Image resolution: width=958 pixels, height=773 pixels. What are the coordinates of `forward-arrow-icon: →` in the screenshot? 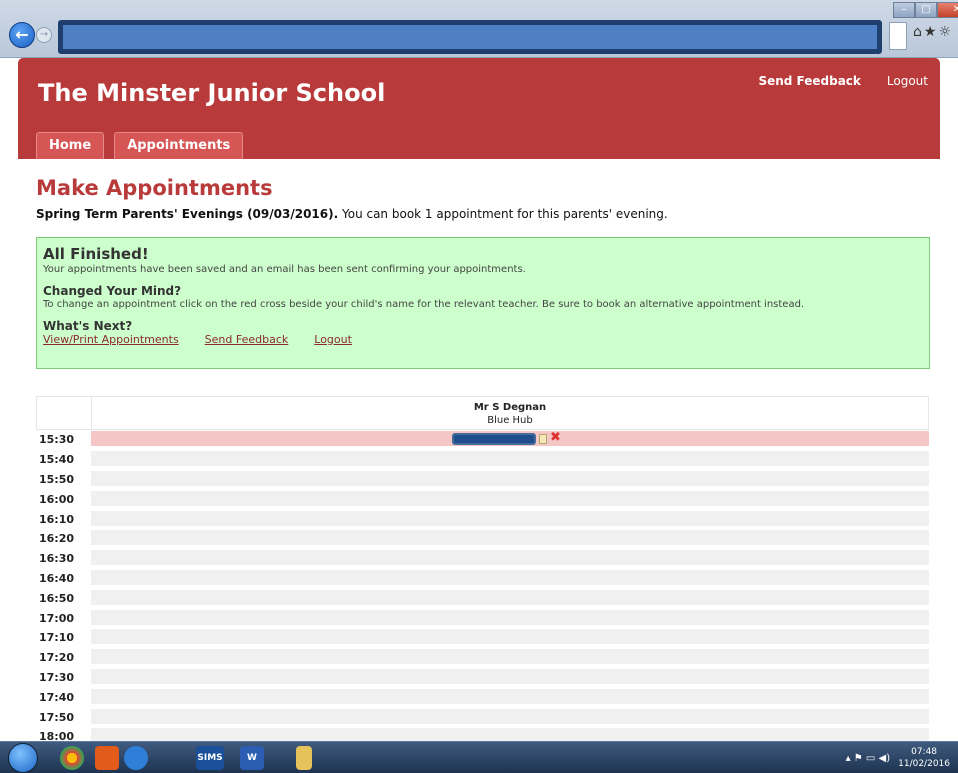 It's located at (44, 35).